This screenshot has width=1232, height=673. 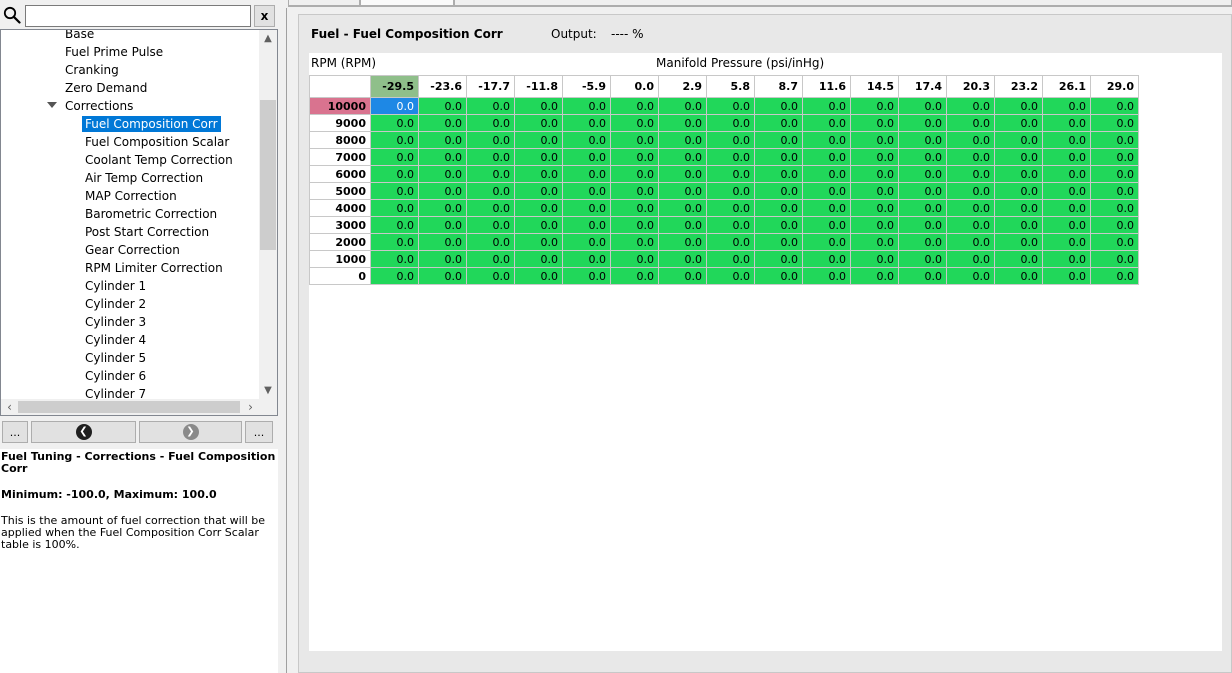 What do you see at coordinates (132, 250) in the screenshot?
I see `tree-item-gear-correction: Gear Correction` at bounding box center [132, 250].